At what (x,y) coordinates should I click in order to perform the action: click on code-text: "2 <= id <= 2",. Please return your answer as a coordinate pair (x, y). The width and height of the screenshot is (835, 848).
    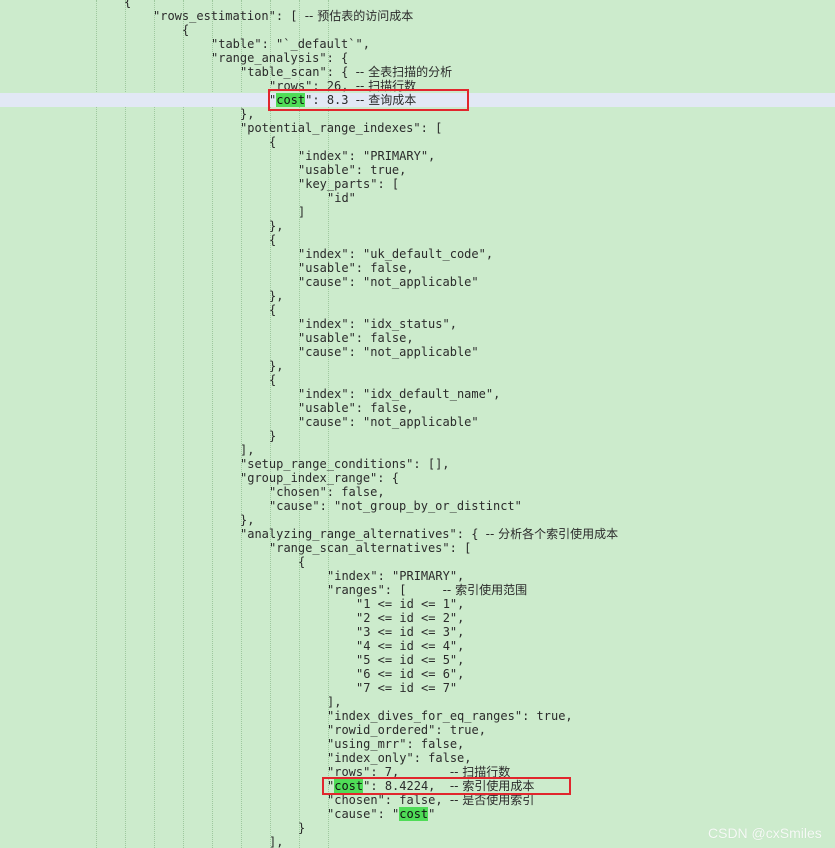
    Looking at the image, I should click on (410, 618).